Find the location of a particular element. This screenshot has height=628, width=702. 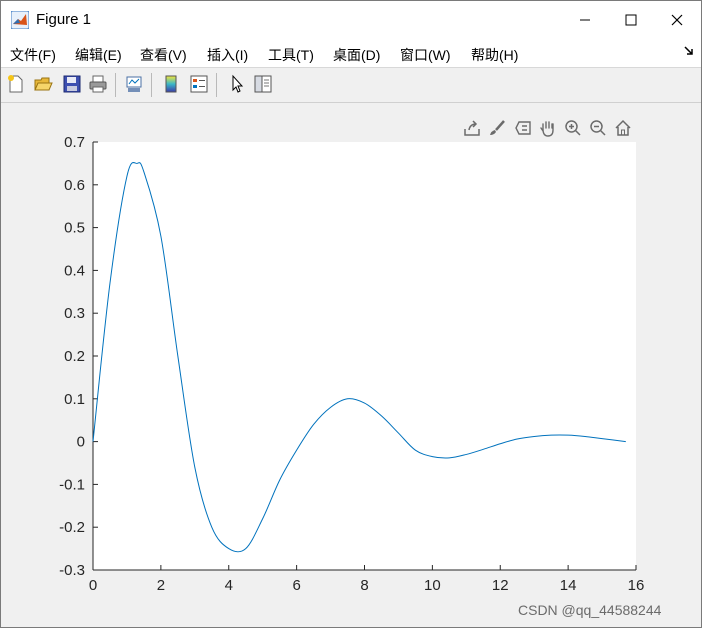

close-icon is located at coordinates (677, 20).